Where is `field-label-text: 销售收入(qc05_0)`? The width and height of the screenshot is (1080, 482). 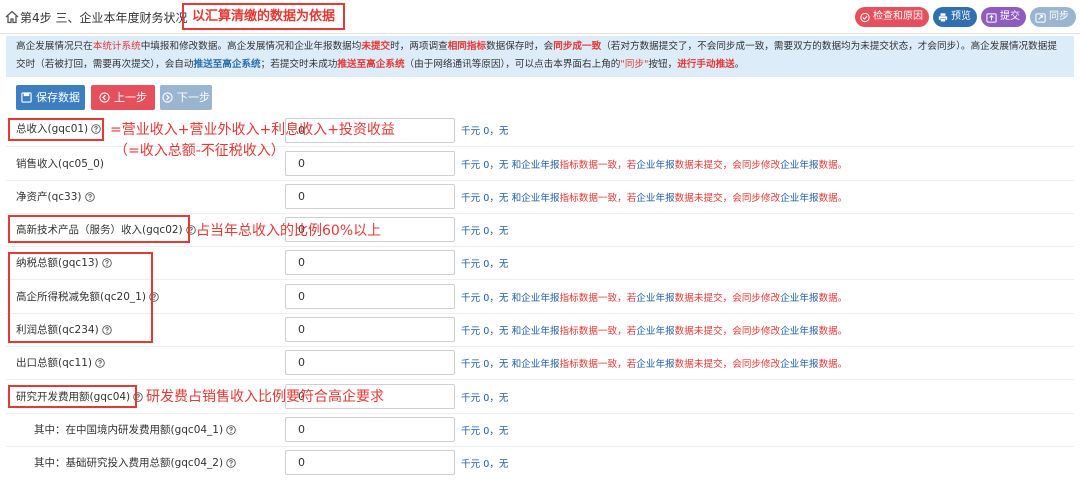
field-label-text: 销售收入(qc05_0) is located at coordinates (60, 164).